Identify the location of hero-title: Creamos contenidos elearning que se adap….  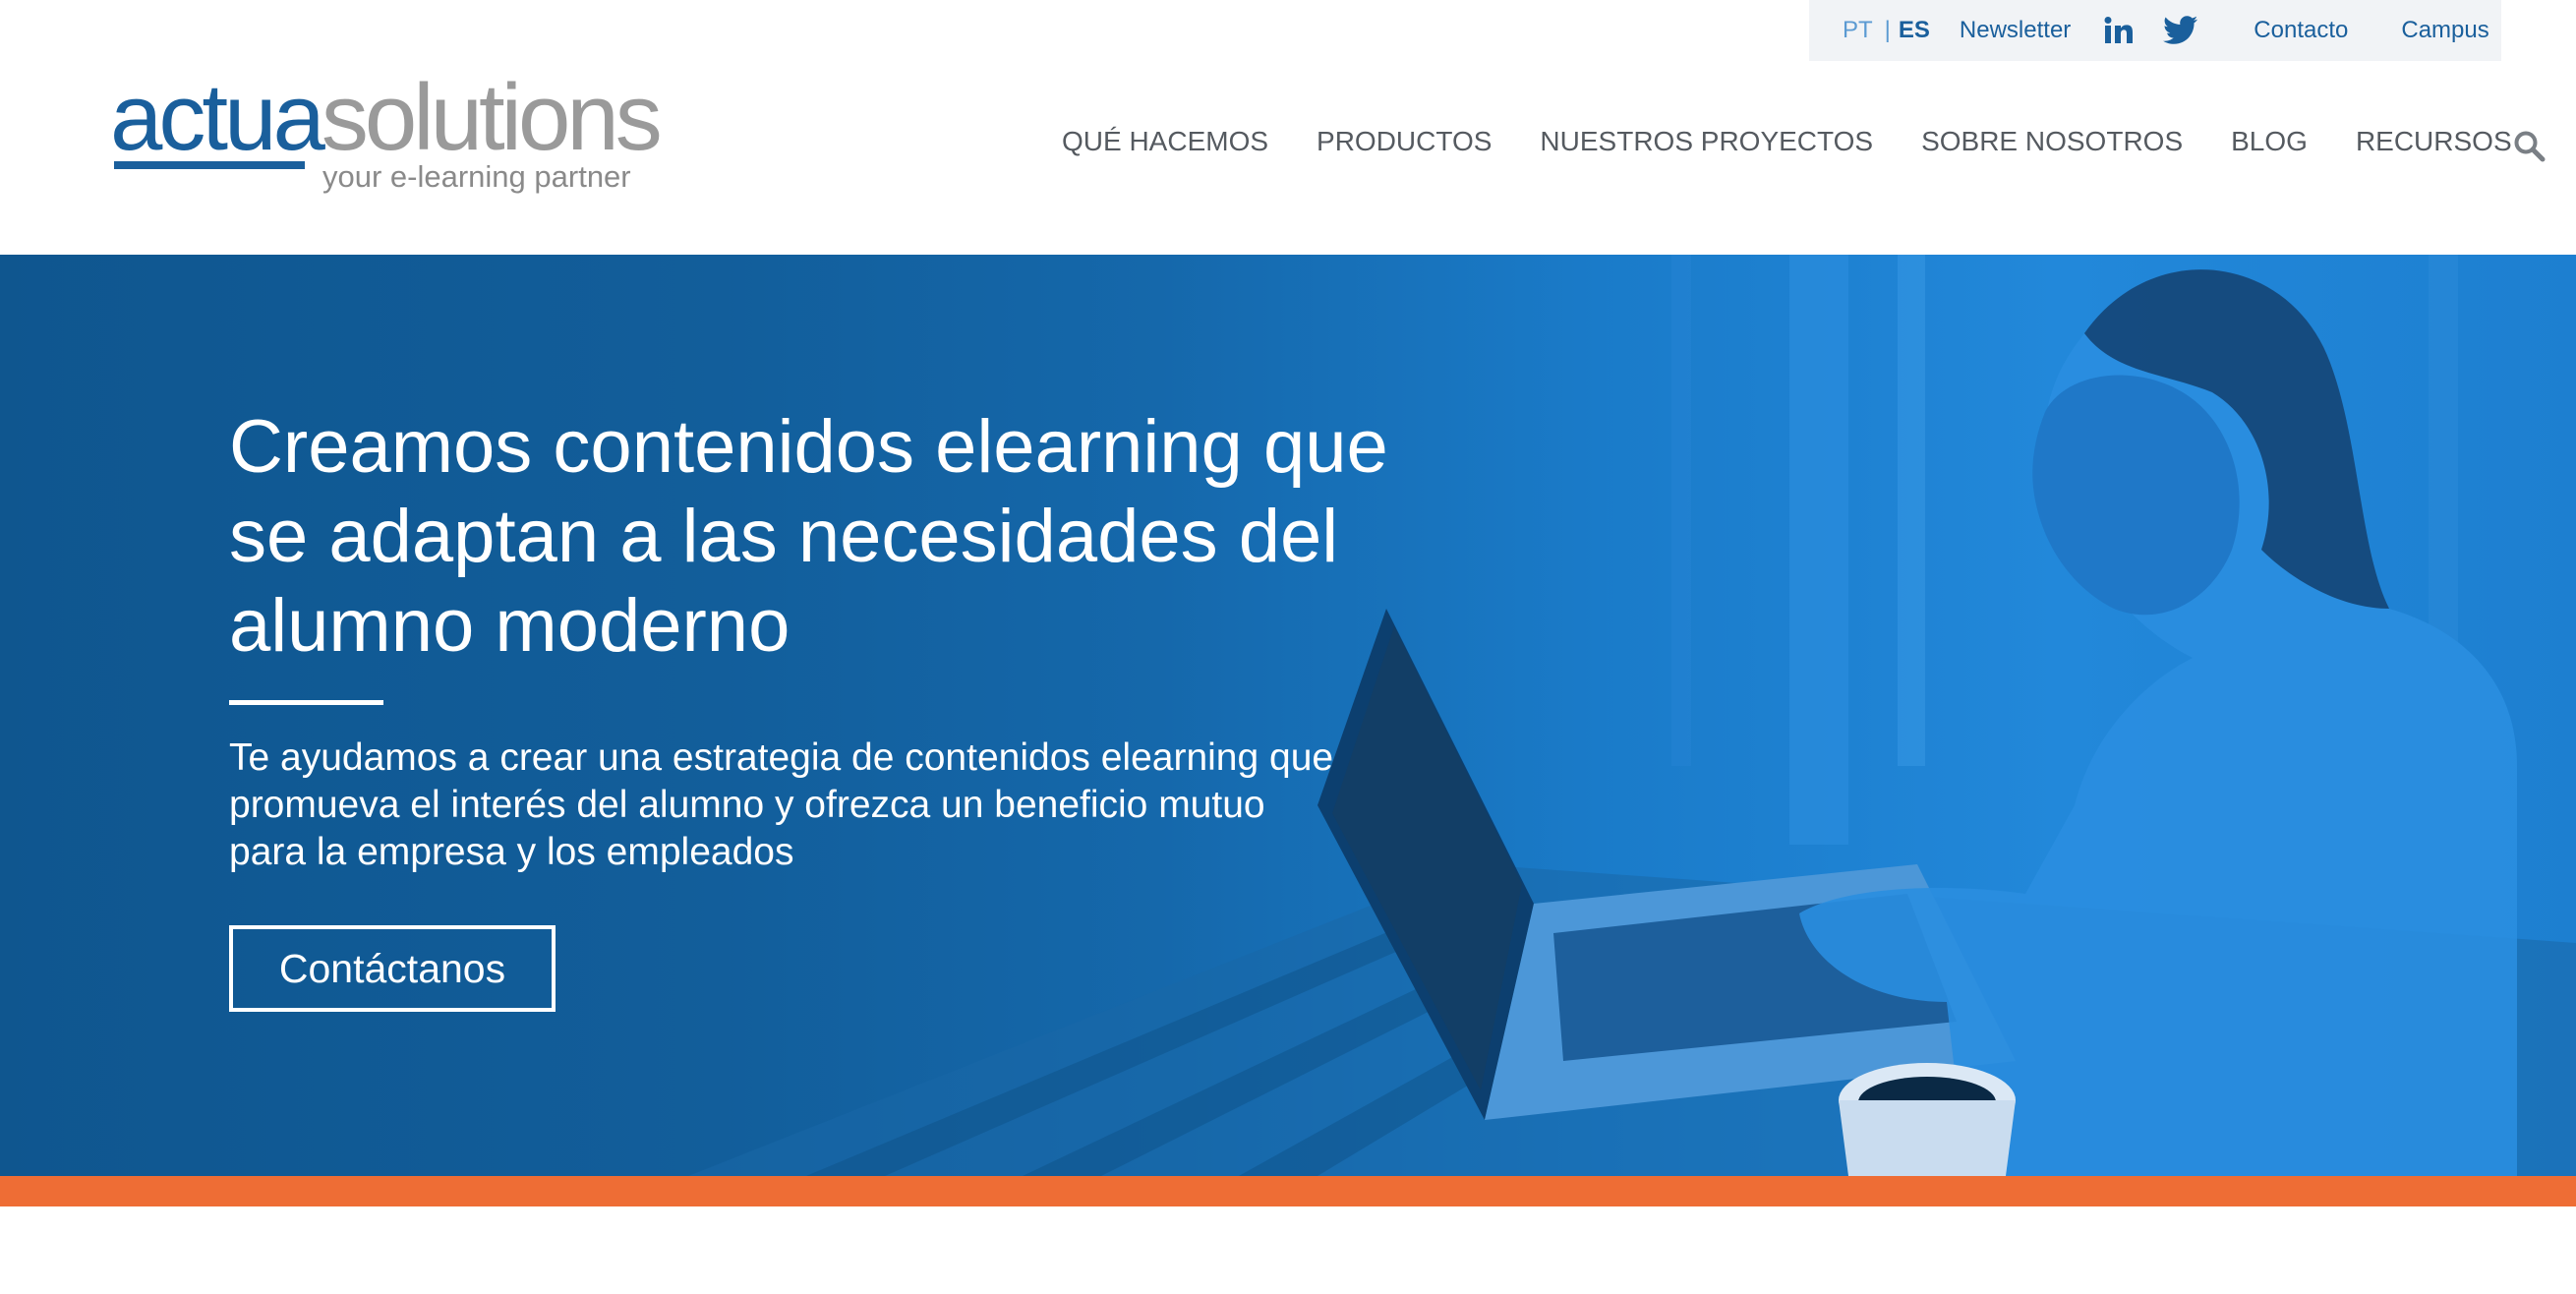
(808, 536).